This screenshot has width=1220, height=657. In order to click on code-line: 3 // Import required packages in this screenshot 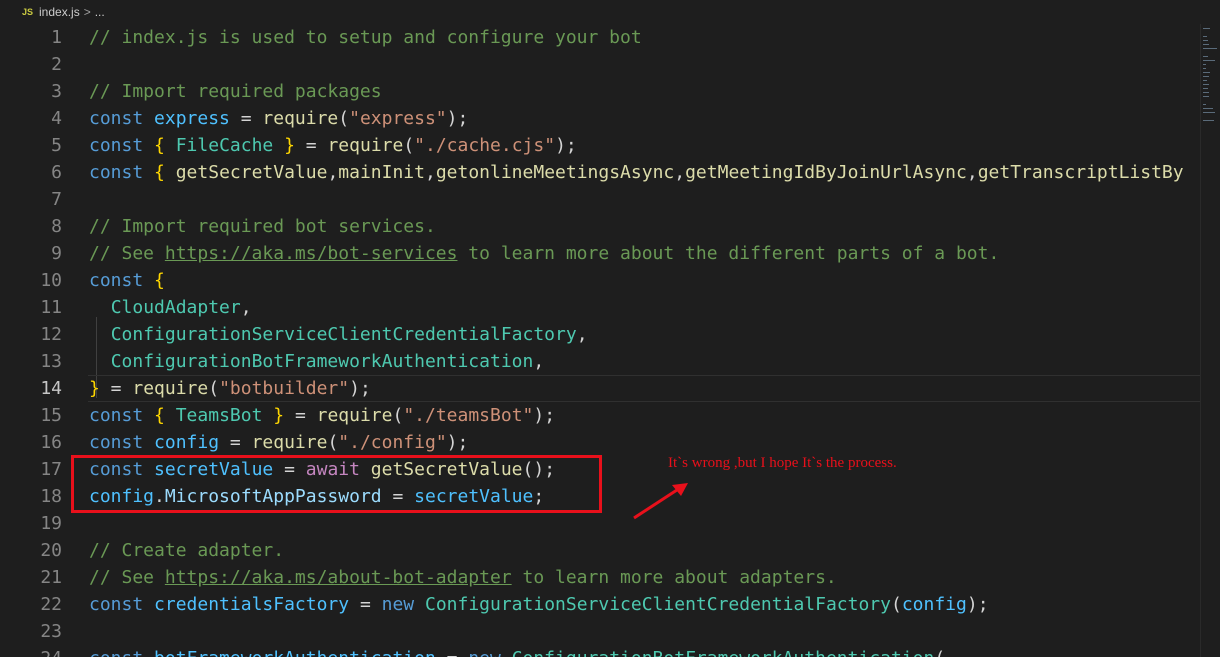, I will do `click(600, 91)`.